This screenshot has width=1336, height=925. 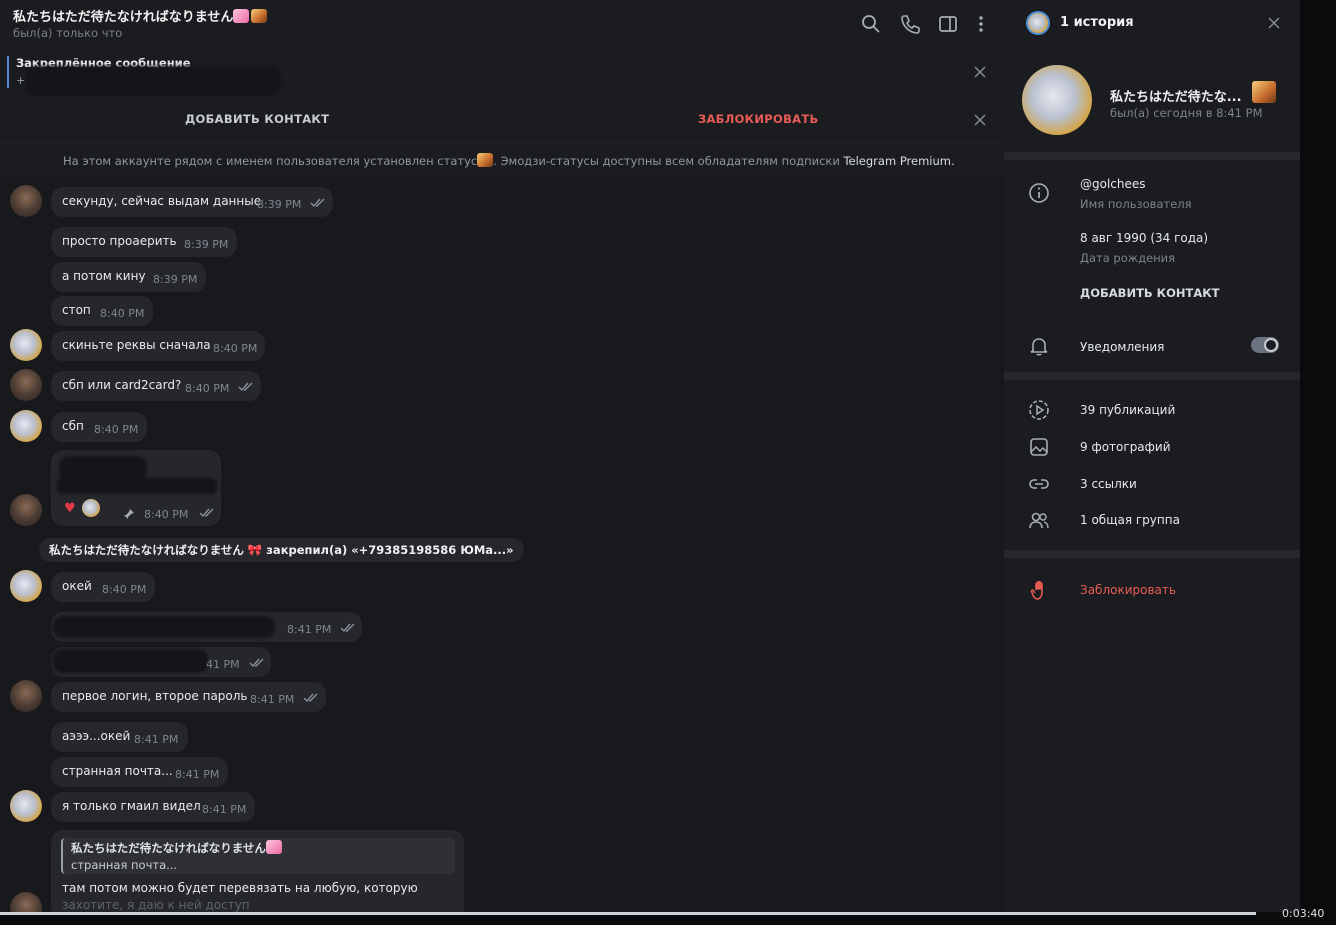 What do you see at coordinates (980, 120) in the screenshot?
I see `close-actions-icon` at bounding box center [980, 120].